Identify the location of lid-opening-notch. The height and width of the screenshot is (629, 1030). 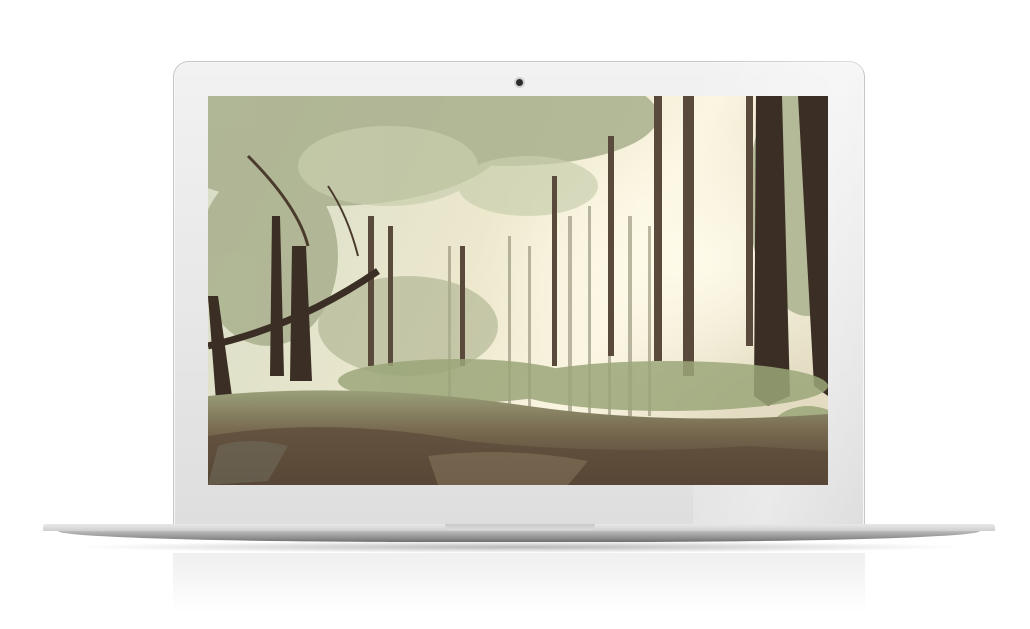
(520, 527).